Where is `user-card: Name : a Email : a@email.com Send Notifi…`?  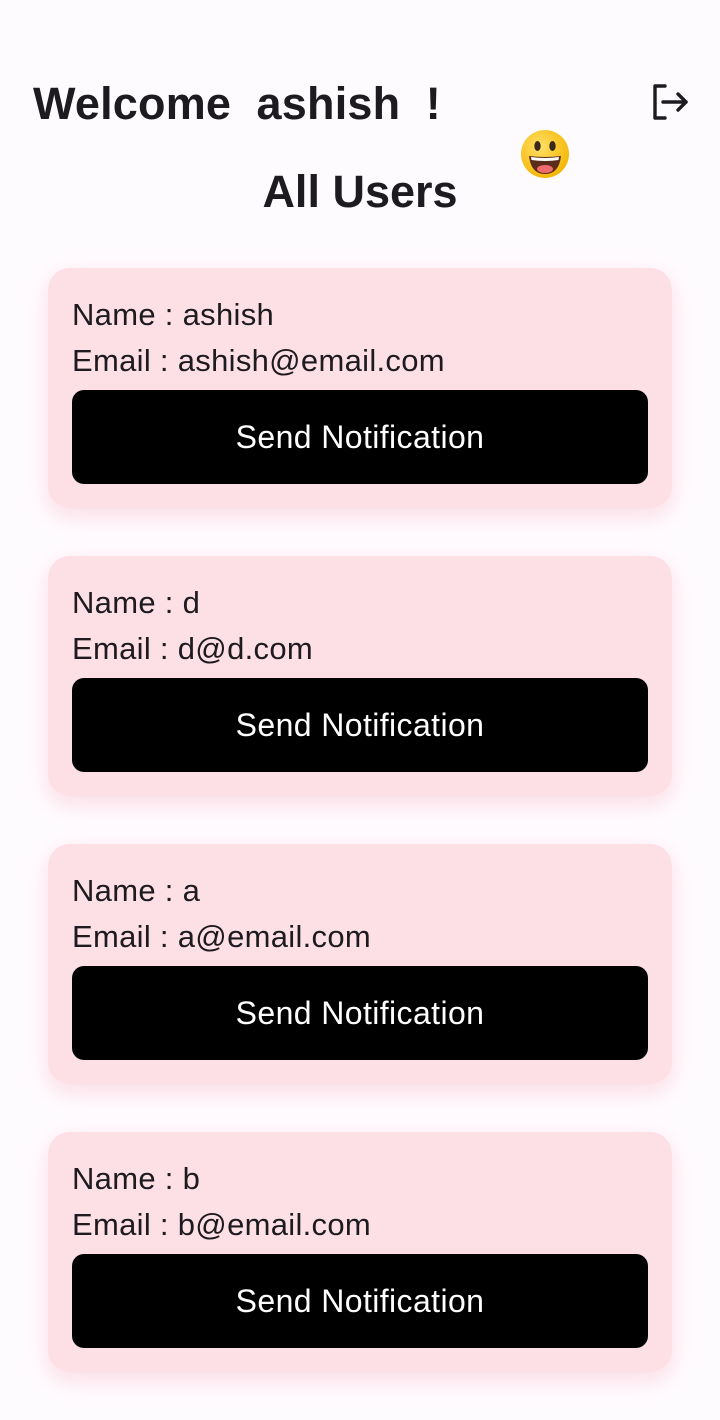
user-card: Name : a Email : a@email.com Send Notifi… is located at coordinates (360, 964).